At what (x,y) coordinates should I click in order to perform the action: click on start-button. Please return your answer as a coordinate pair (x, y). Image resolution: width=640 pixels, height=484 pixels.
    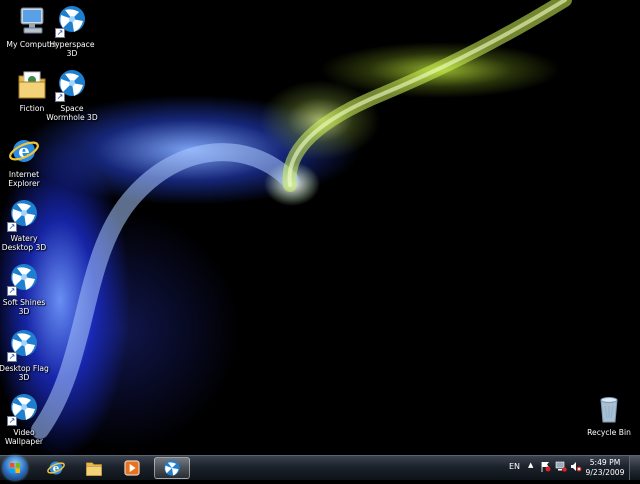
    Looking at the image, I should click on (15, 468).